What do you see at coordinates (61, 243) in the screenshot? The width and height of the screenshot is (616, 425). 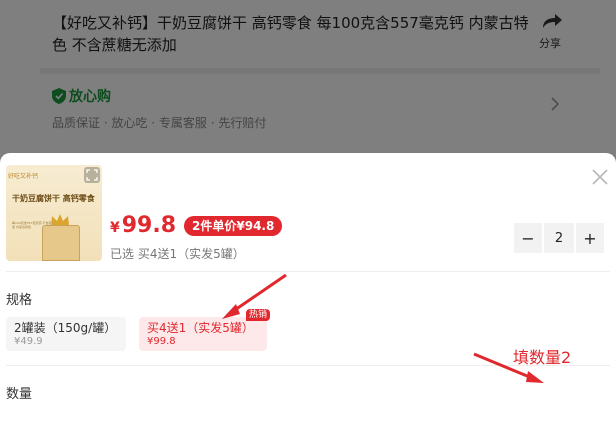 I see `product-jar-illustration` at bounding box center [61, 243].